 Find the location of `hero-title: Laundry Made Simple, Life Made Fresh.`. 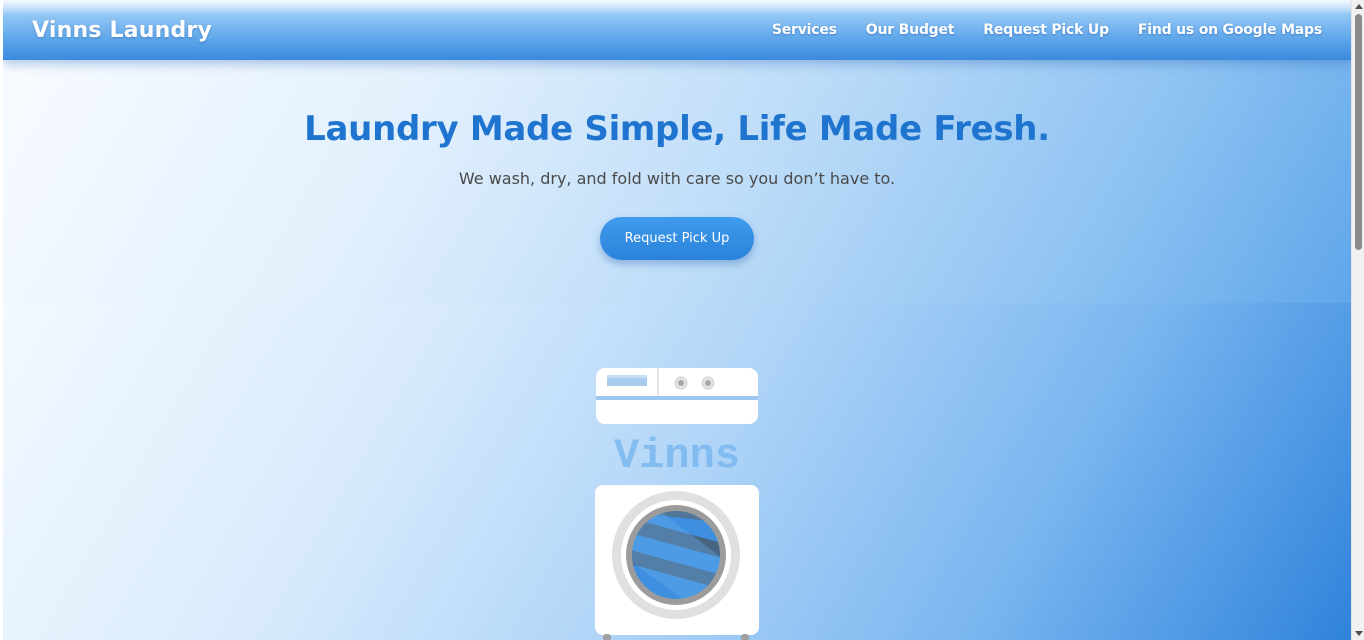

hero-title: Laundry Made Simple, Life Made Fresh. is located at coordinates (677, 129).